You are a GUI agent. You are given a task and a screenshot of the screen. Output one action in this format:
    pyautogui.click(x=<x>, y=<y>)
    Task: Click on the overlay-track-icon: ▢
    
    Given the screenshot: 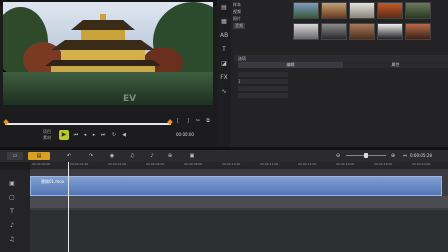 What is the action you would take?
    pyautogui.click(x=12, y=198)
    